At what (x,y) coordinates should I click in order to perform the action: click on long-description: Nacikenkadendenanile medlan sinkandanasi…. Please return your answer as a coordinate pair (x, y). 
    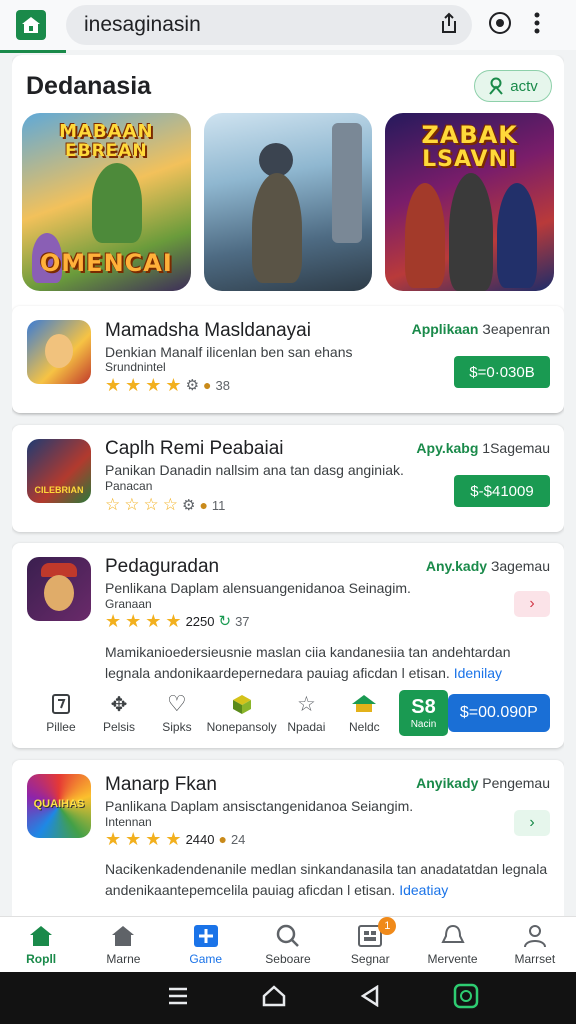
    Looking at the image, I should click on (326, 879).